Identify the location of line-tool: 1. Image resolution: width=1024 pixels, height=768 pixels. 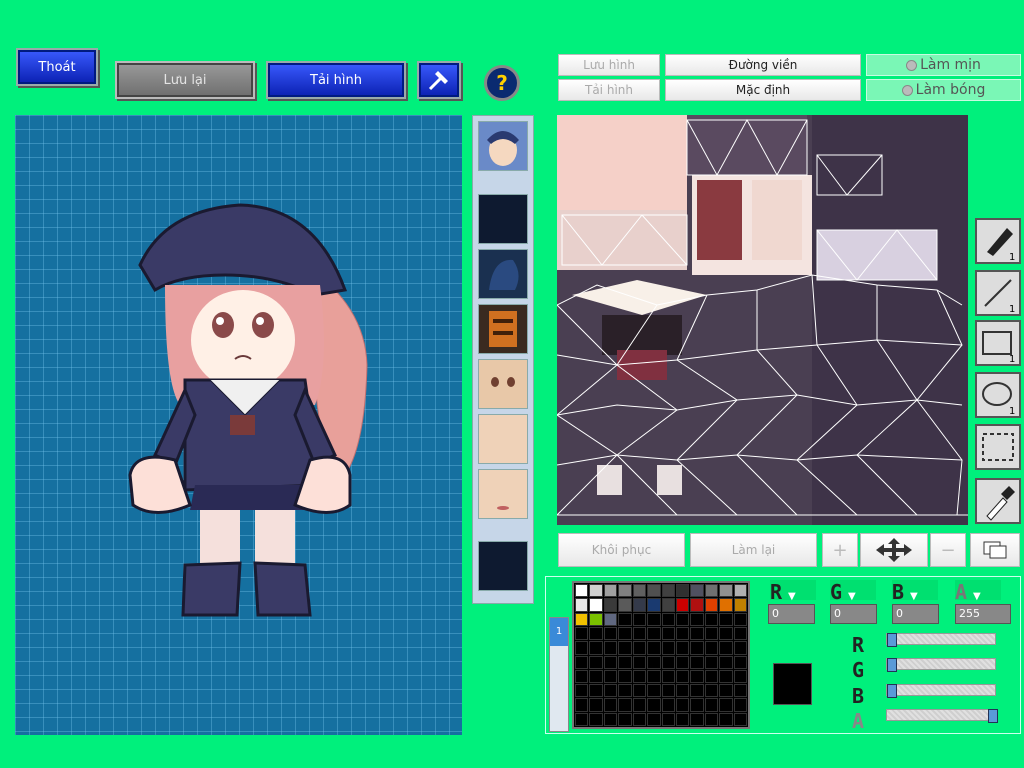
(998, 293).